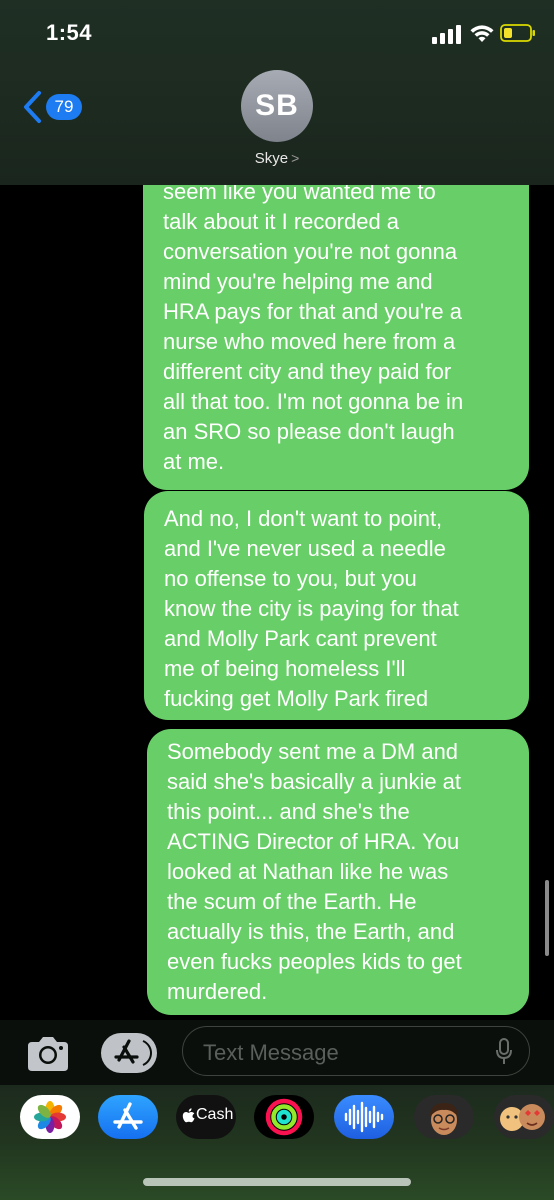 Image resolution: width=554 pixels, height=1200 pixels. What do you see at coordinates (271, 158) in the screenshot?
I see `contact-name: Skye` at bounding box center [271, 158].